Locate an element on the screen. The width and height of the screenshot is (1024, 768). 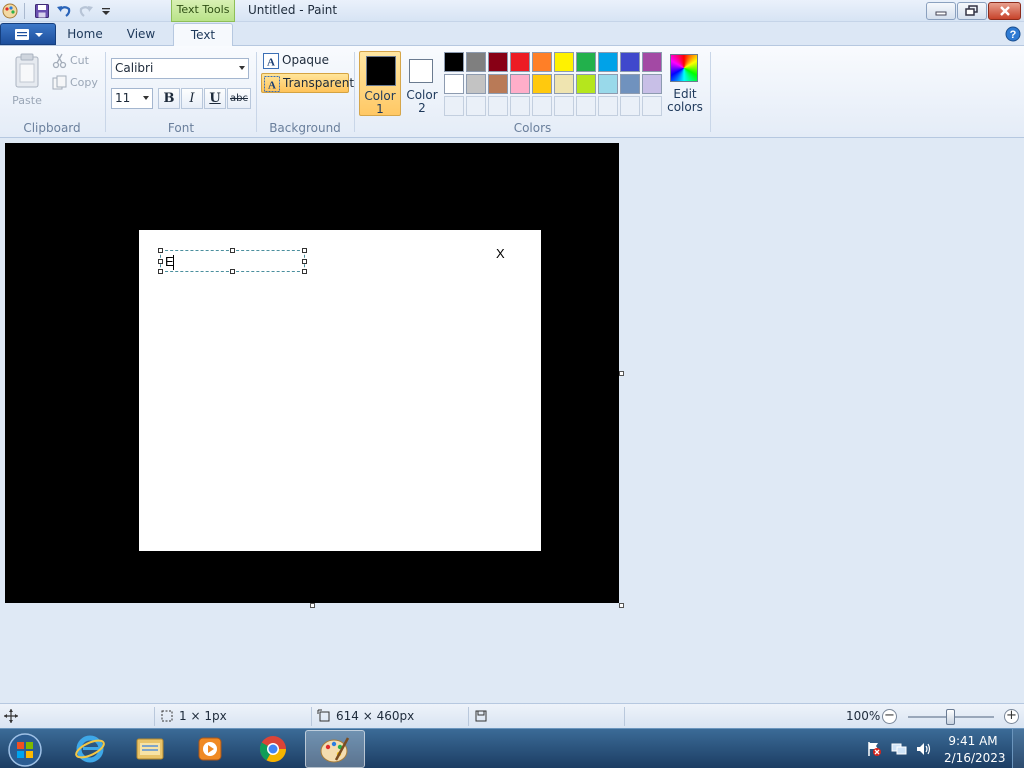
zoom-slider-thumb is located at coordinates (950, 717).